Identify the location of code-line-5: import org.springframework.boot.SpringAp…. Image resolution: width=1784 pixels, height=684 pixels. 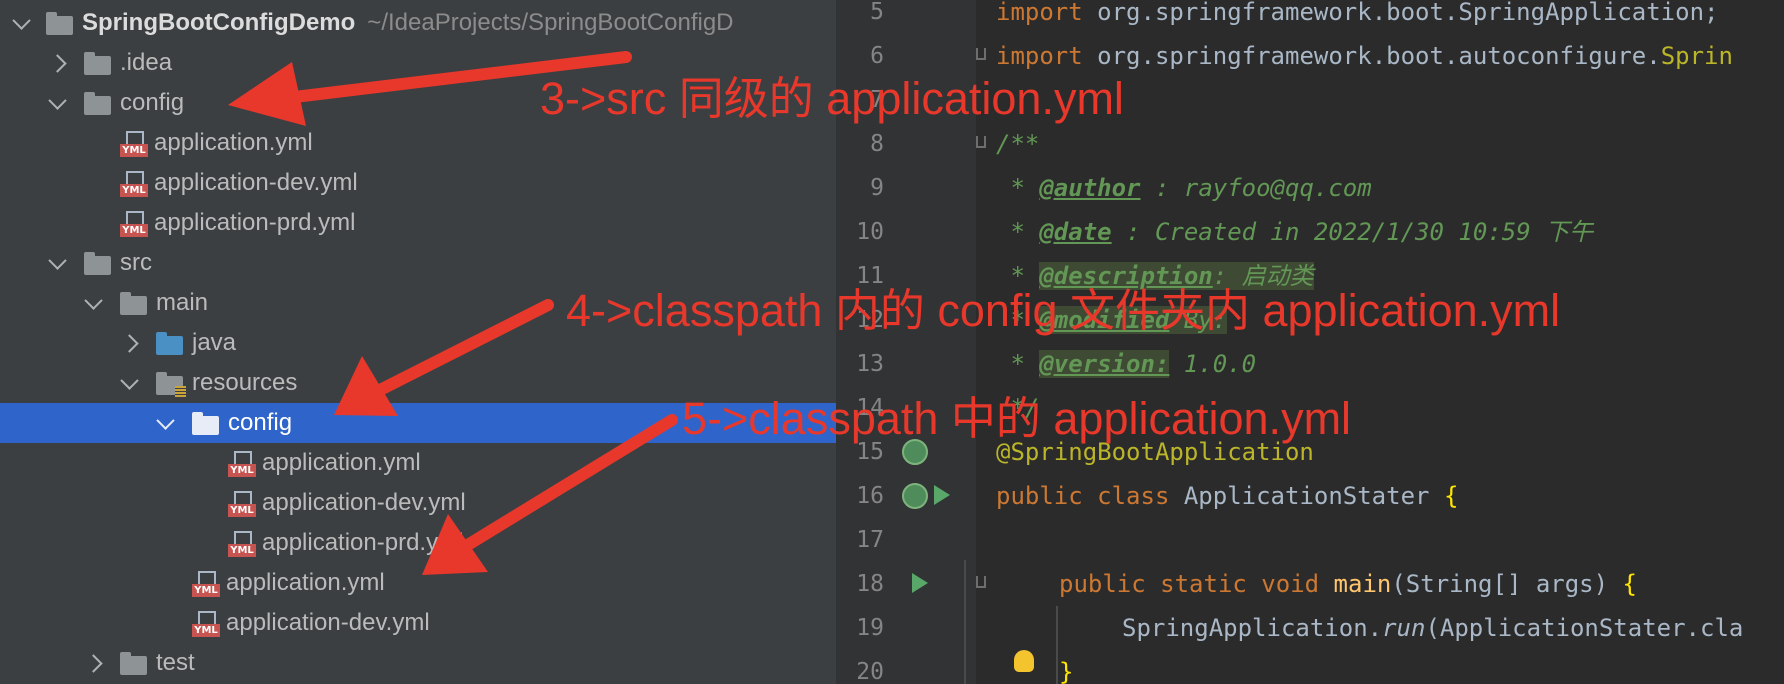
(1357, 13).